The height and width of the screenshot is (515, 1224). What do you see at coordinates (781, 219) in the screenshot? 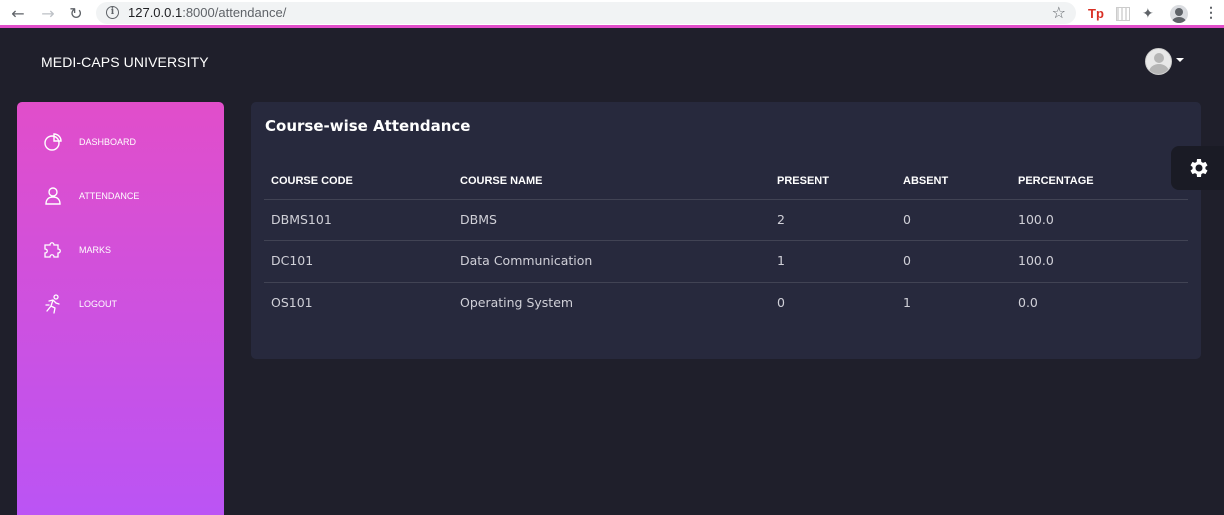
I see `present-cell: 2` at bounding box center [781, 219].